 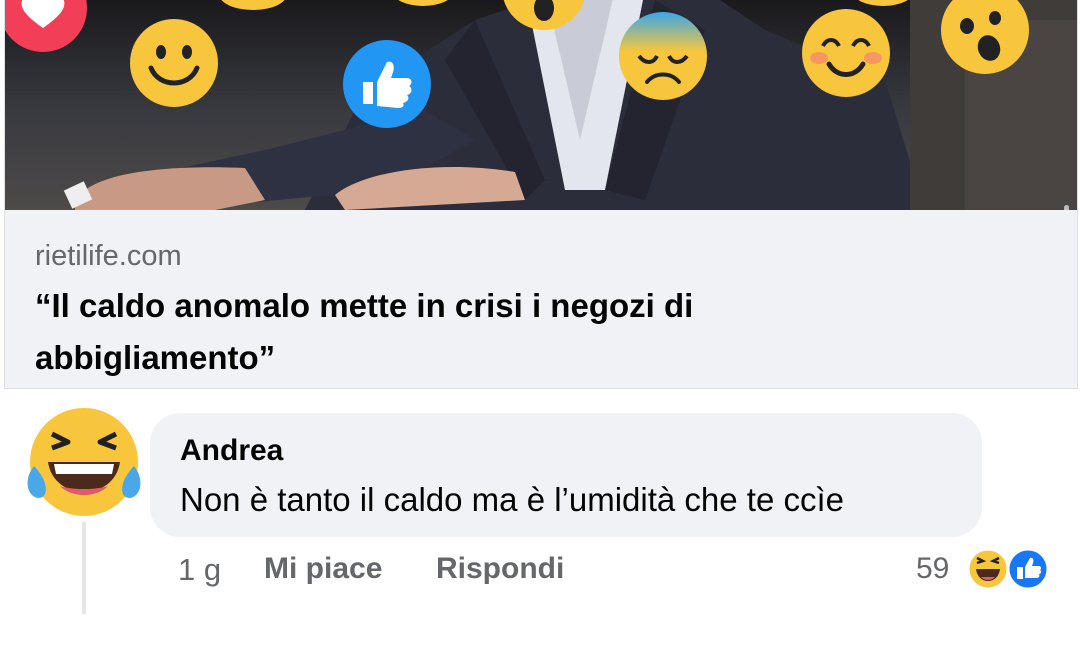 I want to click on comment-author: Andrea, so click(x=231, y=451).